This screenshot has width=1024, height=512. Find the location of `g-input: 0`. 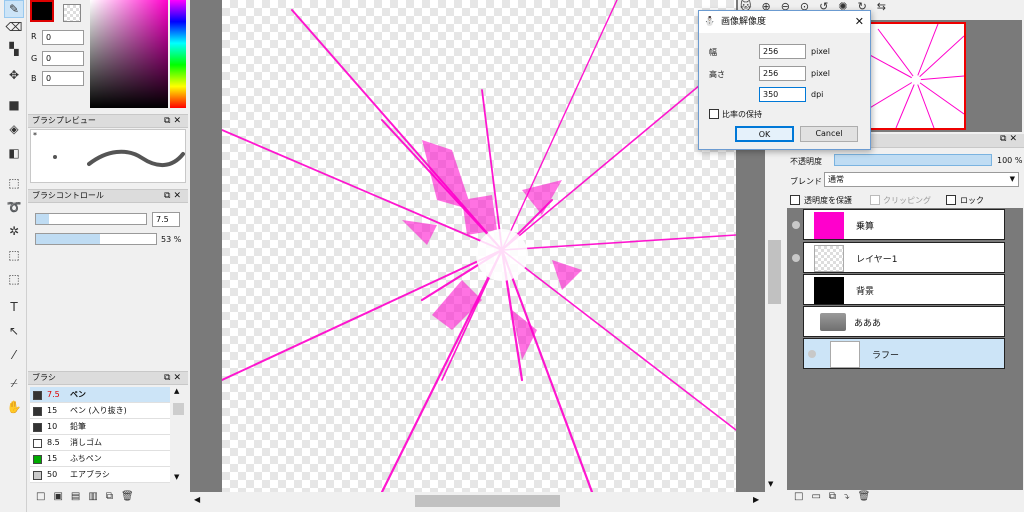

g-input: 0 is located at coordinates (63, 58).